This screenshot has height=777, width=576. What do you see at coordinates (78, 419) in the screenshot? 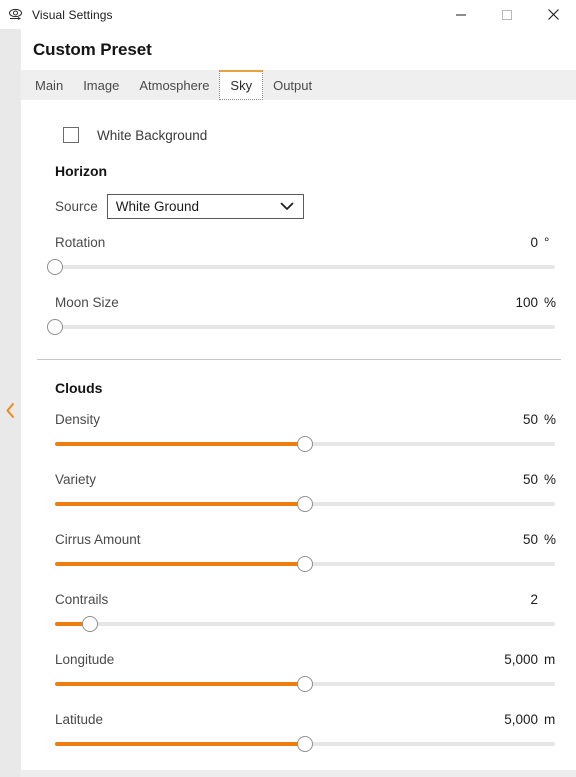
I see `slider-label-density: Density` at bounding box center [78, 419].